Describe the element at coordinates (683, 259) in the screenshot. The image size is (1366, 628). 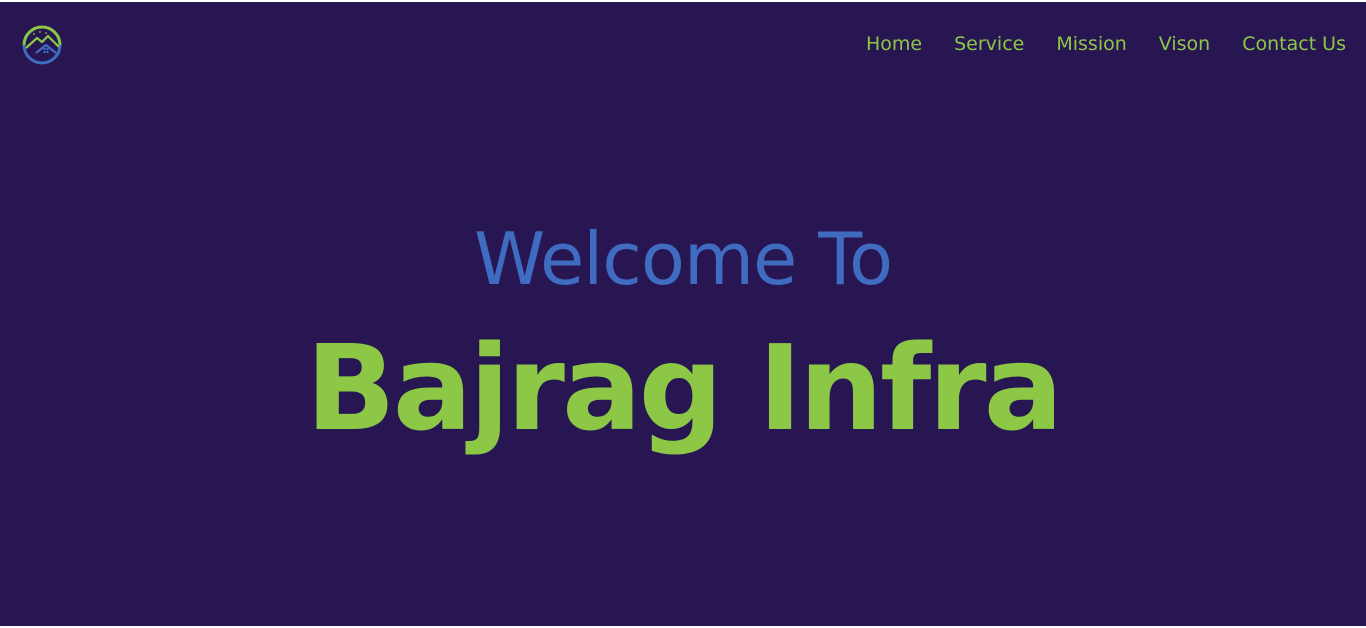
I see `hero-greeting: Welcome To` at that location.